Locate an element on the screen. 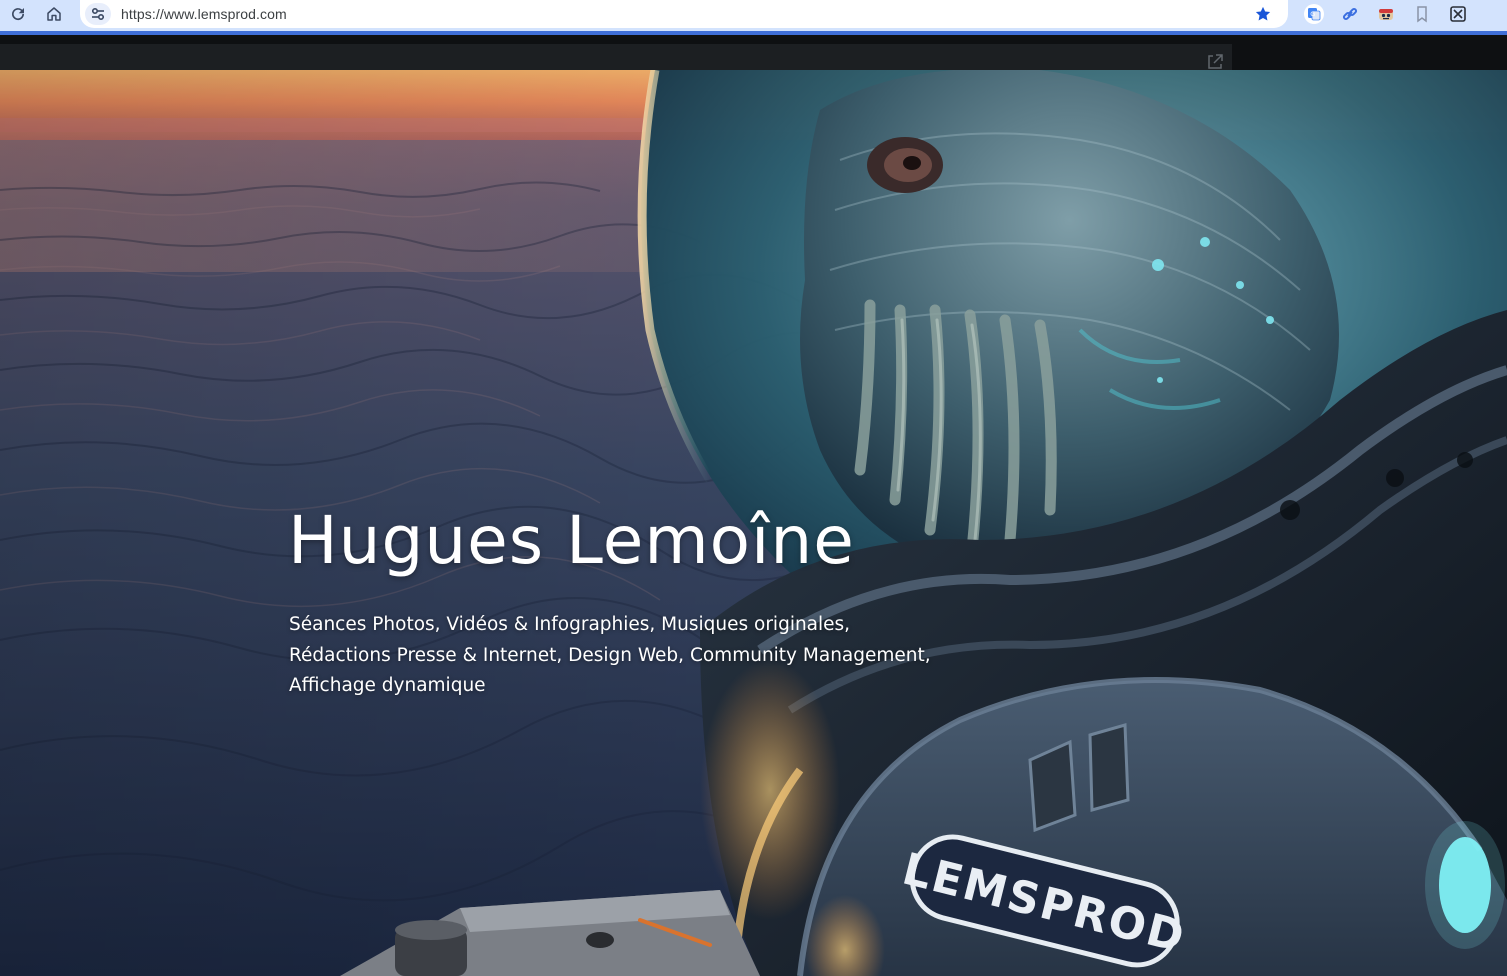 The width and height of the screenshot is (1507, 976). link-extension-button is located at coordinates (1350, 14).